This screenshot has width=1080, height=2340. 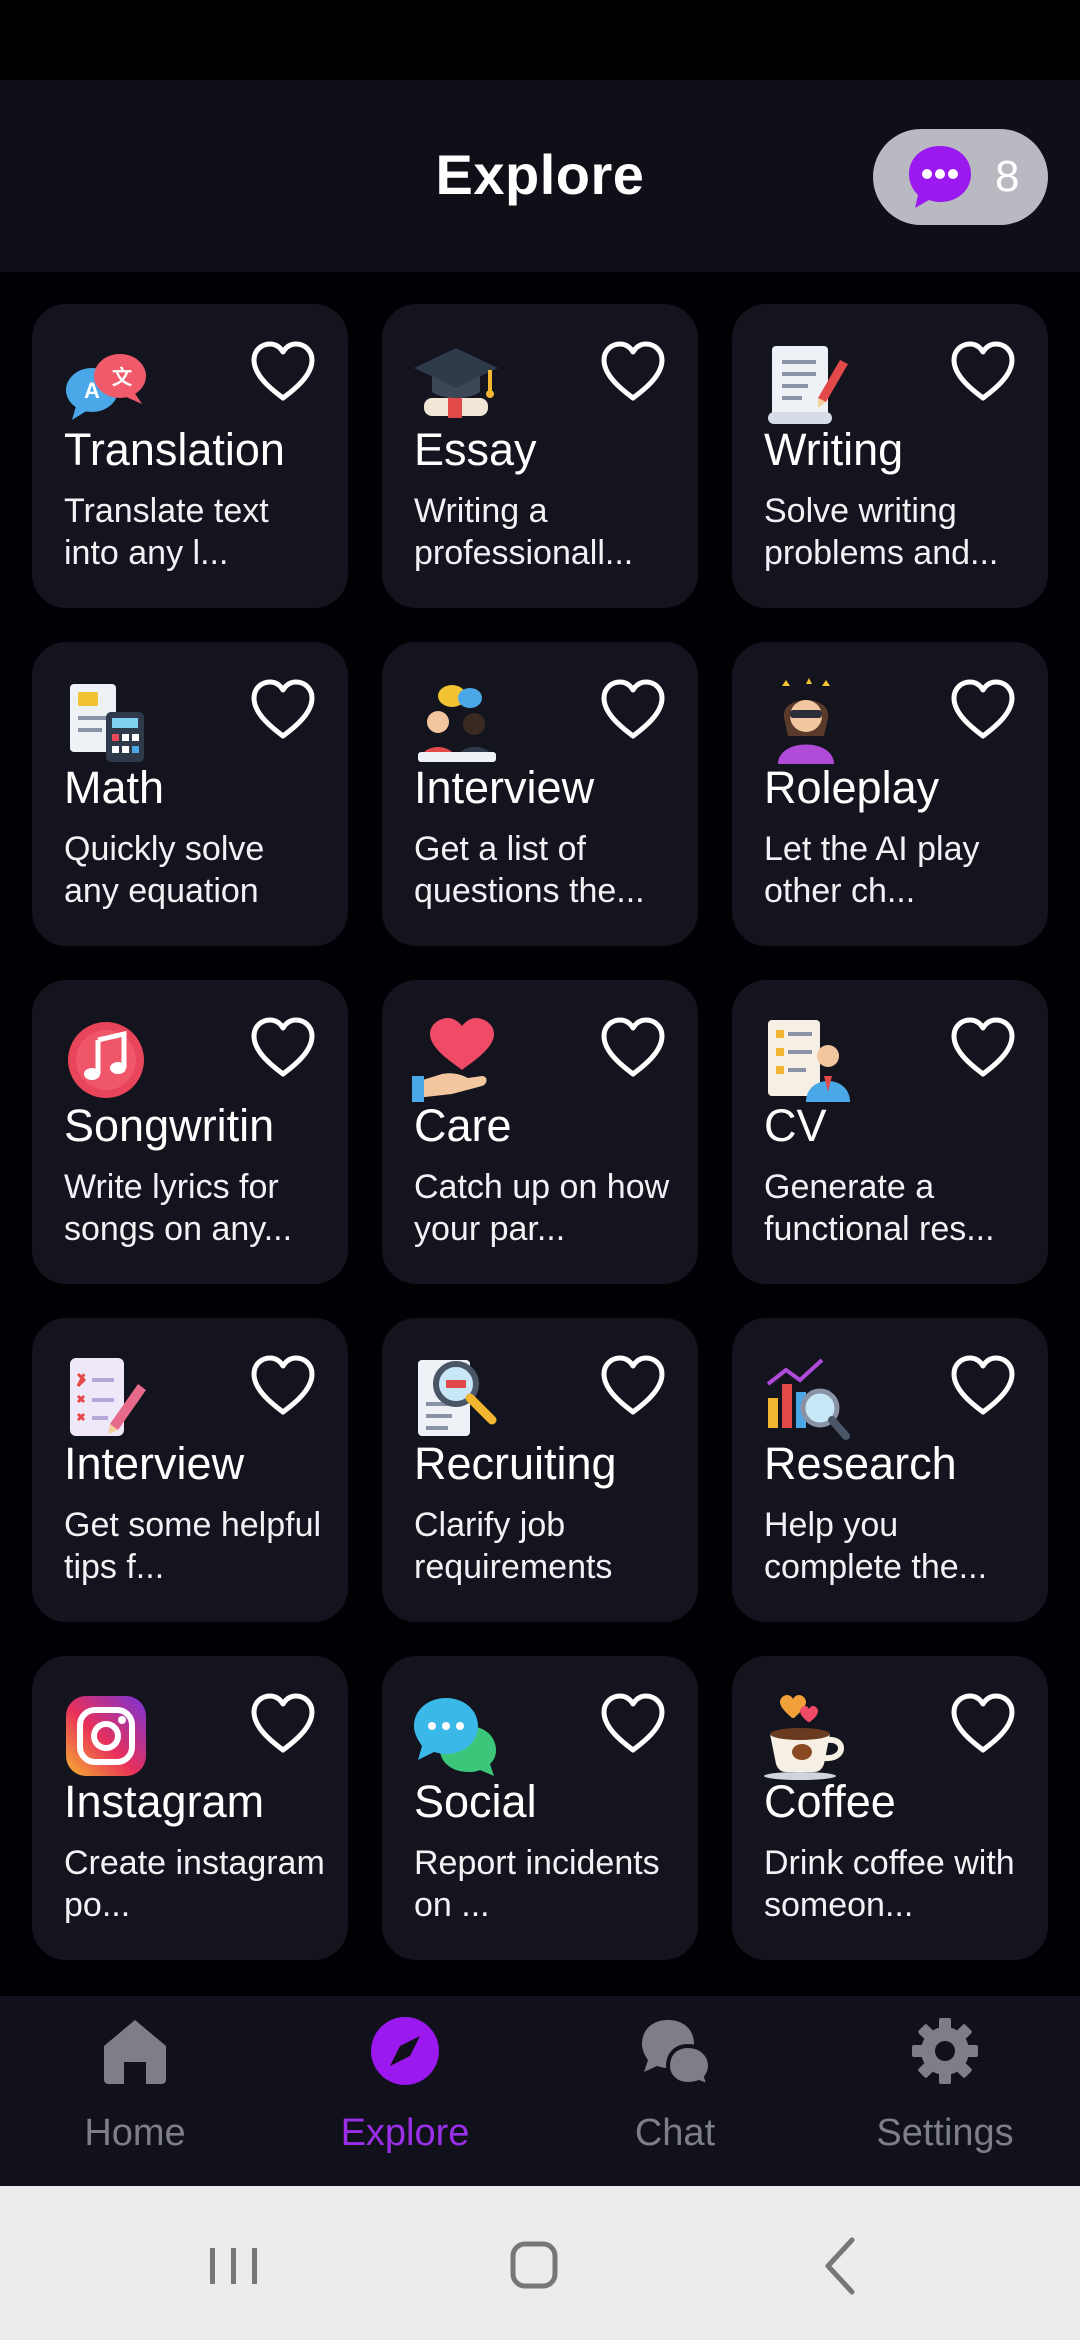 What do you see at coordinates (675, 2133) in the screenshot?
I see `nav-chat-label: Chat` at bounding box center [675, 2133].